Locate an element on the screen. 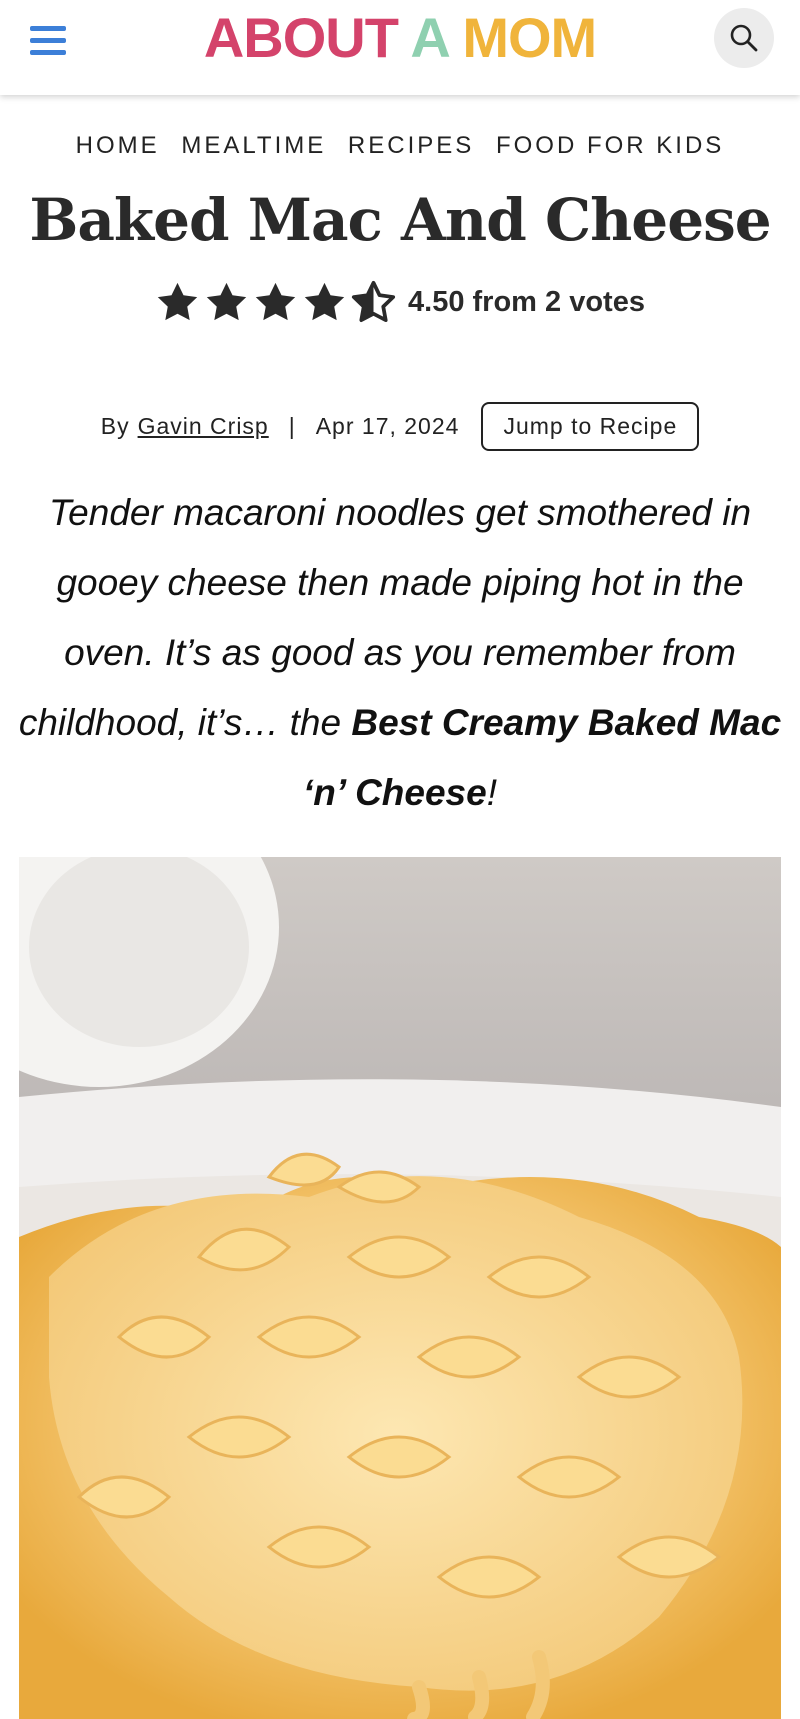  rating-summary: 4.50 from 2 votes is located at coordinates (526, 302).